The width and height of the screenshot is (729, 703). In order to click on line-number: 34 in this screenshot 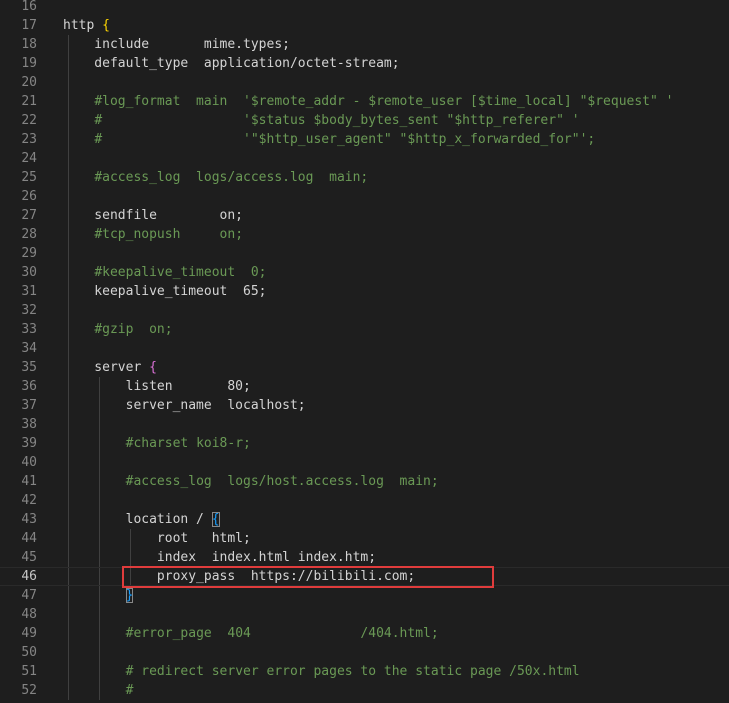, I will do `click(29, 348)`.